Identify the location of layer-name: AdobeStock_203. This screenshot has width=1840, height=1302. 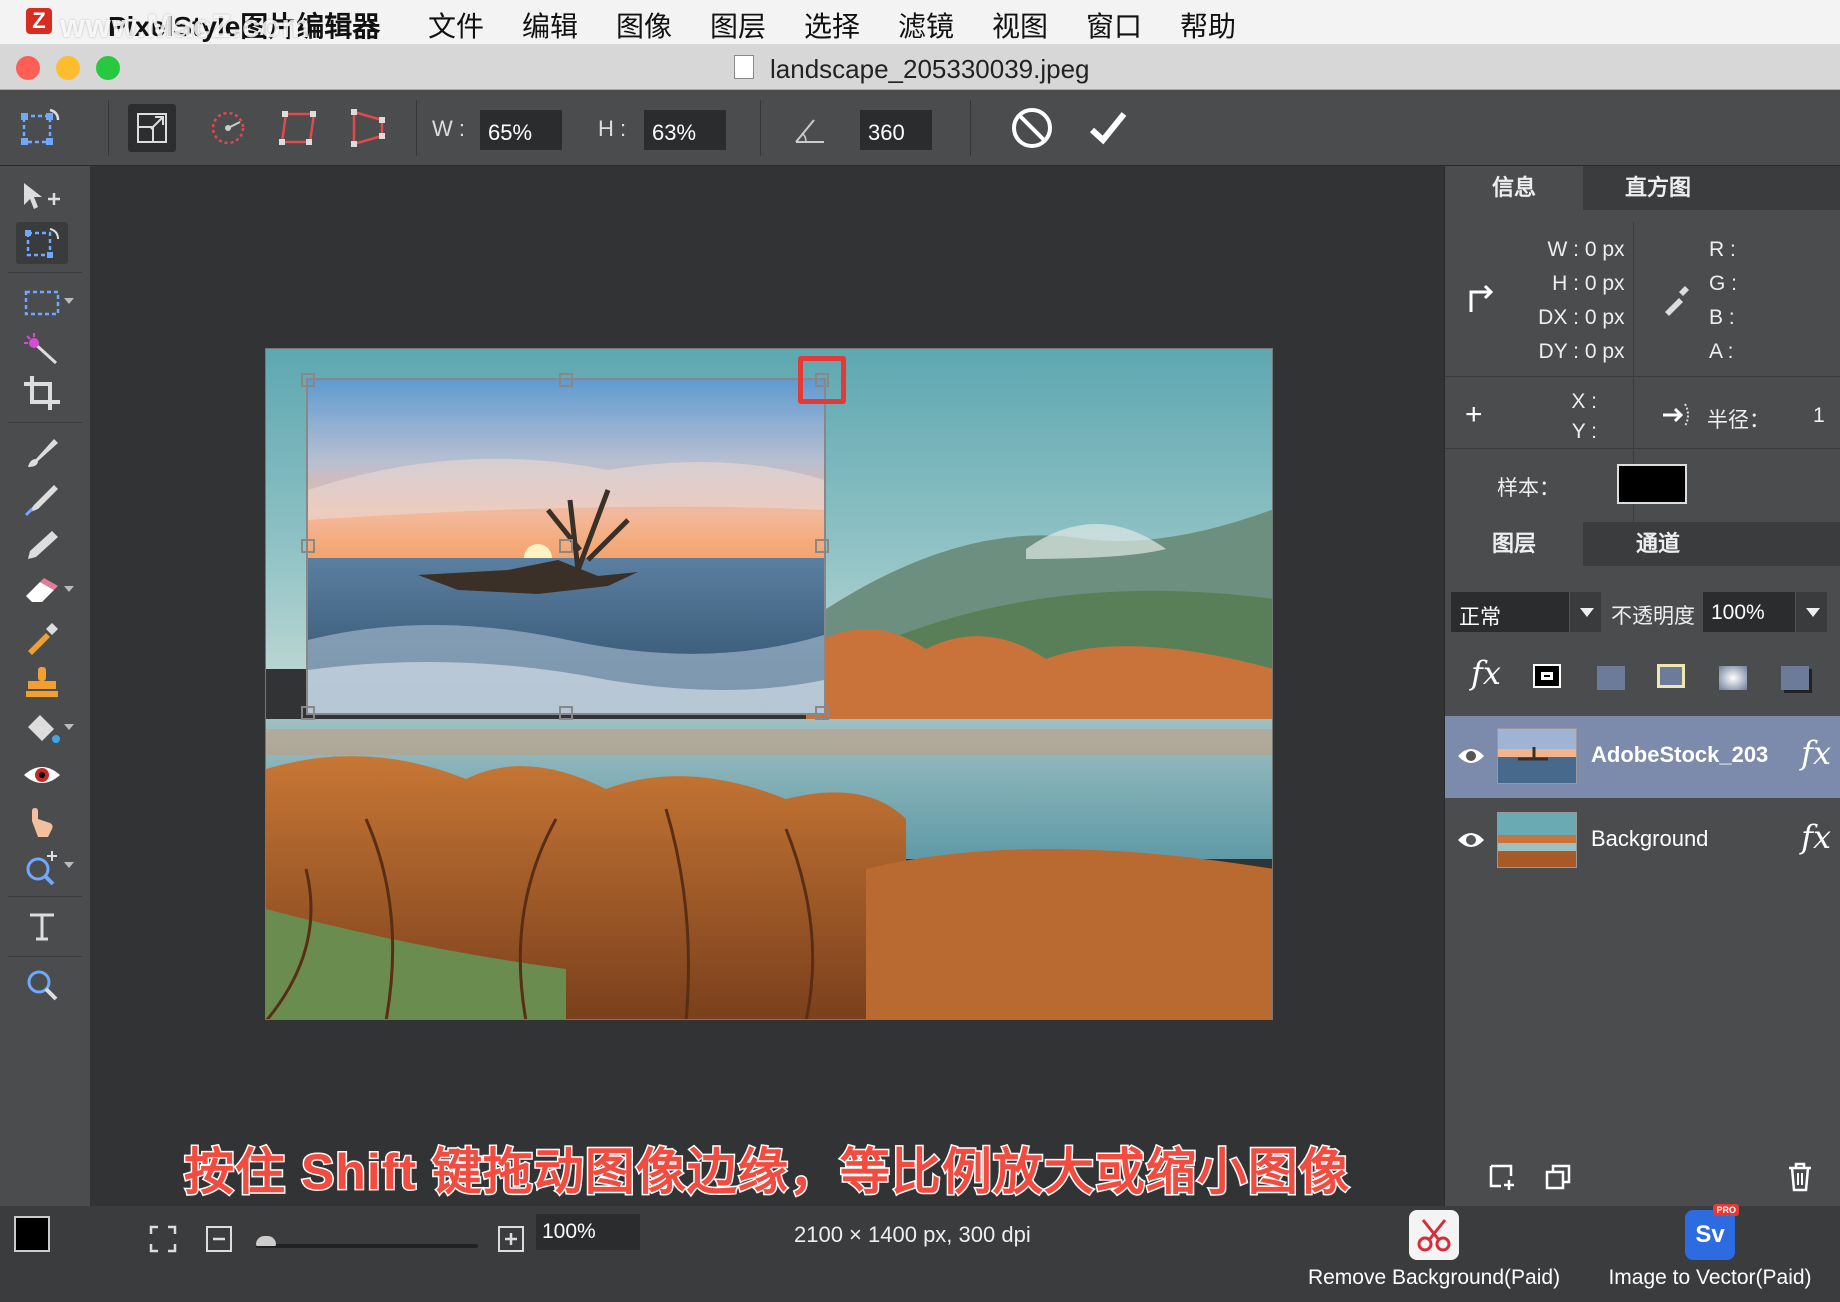
(1679, 755).